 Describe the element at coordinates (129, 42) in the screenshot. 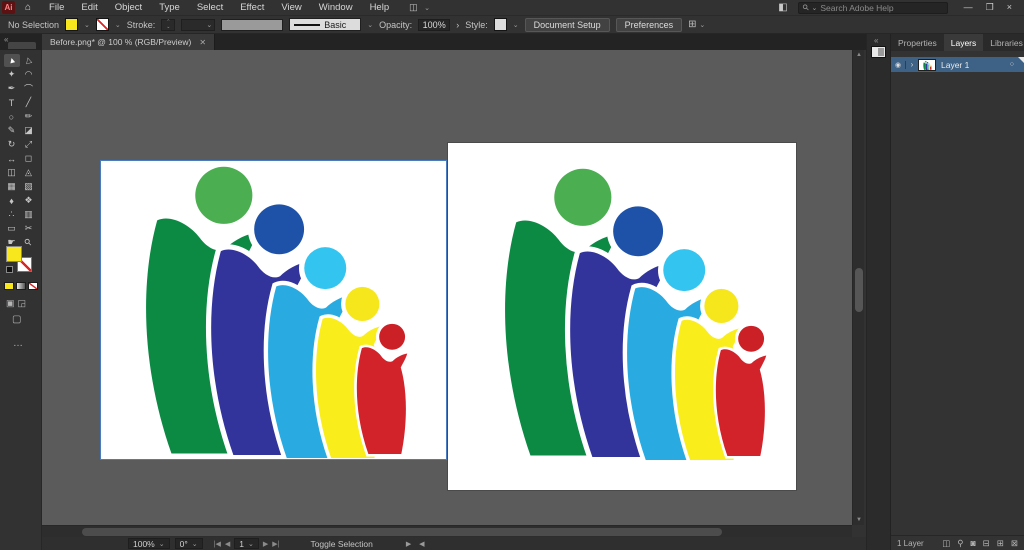

I see `document-tab: Before.png* @ 100 % (RGB/Preview) ✕` at that location.